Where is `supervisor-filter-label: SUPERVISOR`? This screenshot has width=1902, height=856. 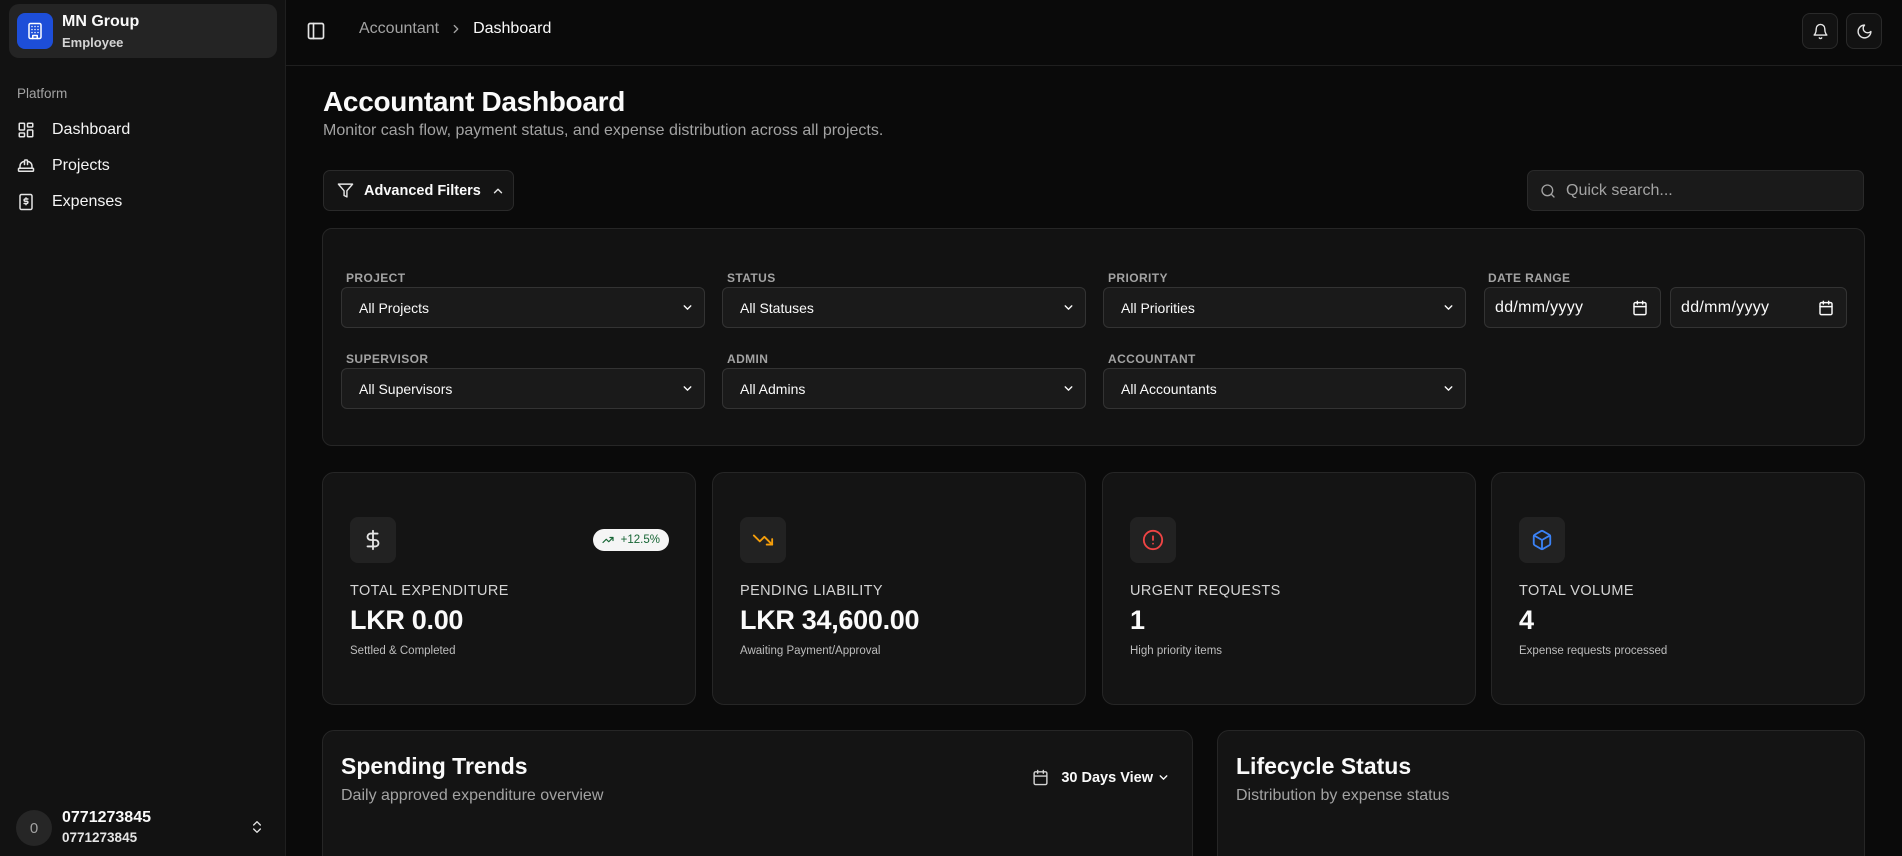 supervisor-filter-label: SUPERVISOR is located at coordinates (387, 359).